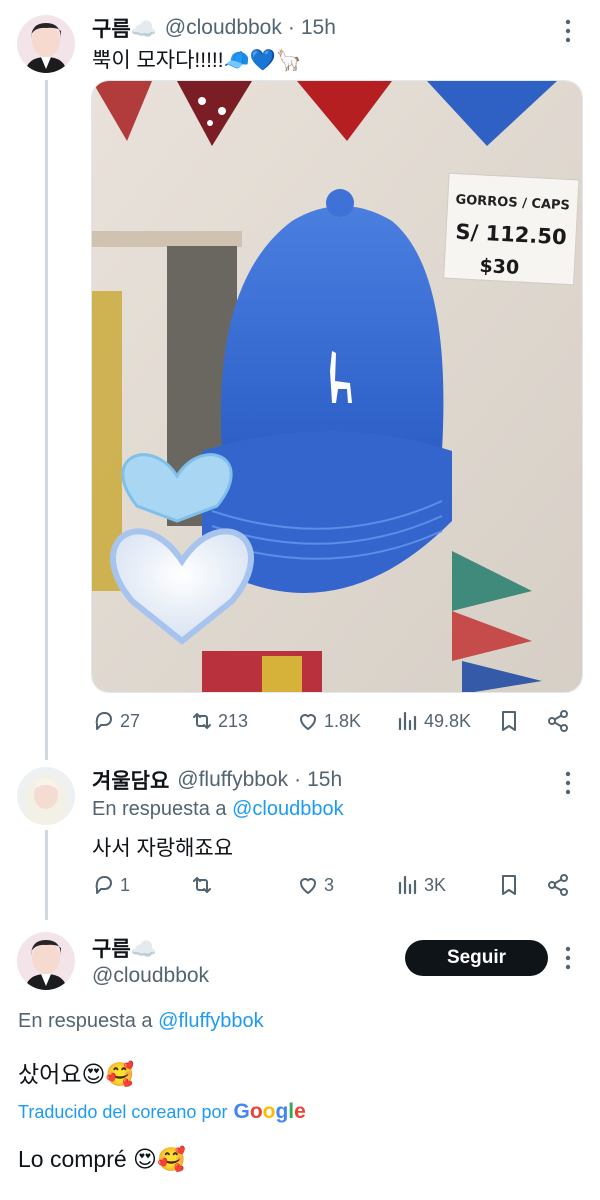  I want to click on translation-attribution: Traducido del coreano por Google, so click(162, 1112).